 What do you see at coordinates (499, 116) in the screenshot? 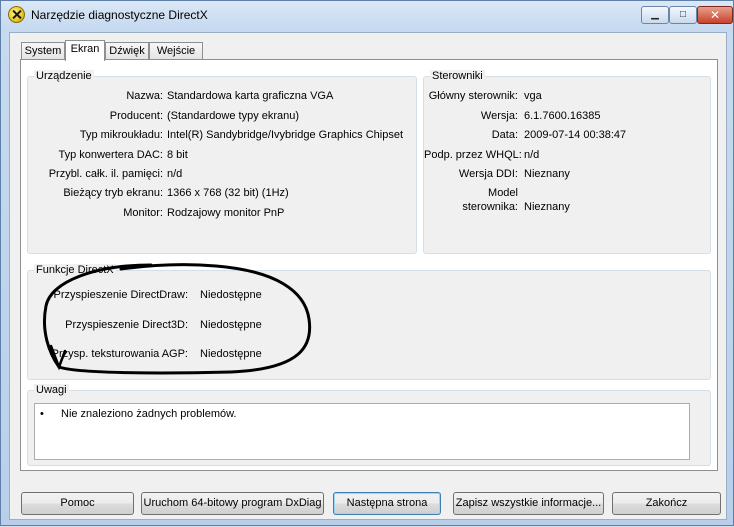
I see `driver-version-label: Wersja:` at bounding box center [499, 116].